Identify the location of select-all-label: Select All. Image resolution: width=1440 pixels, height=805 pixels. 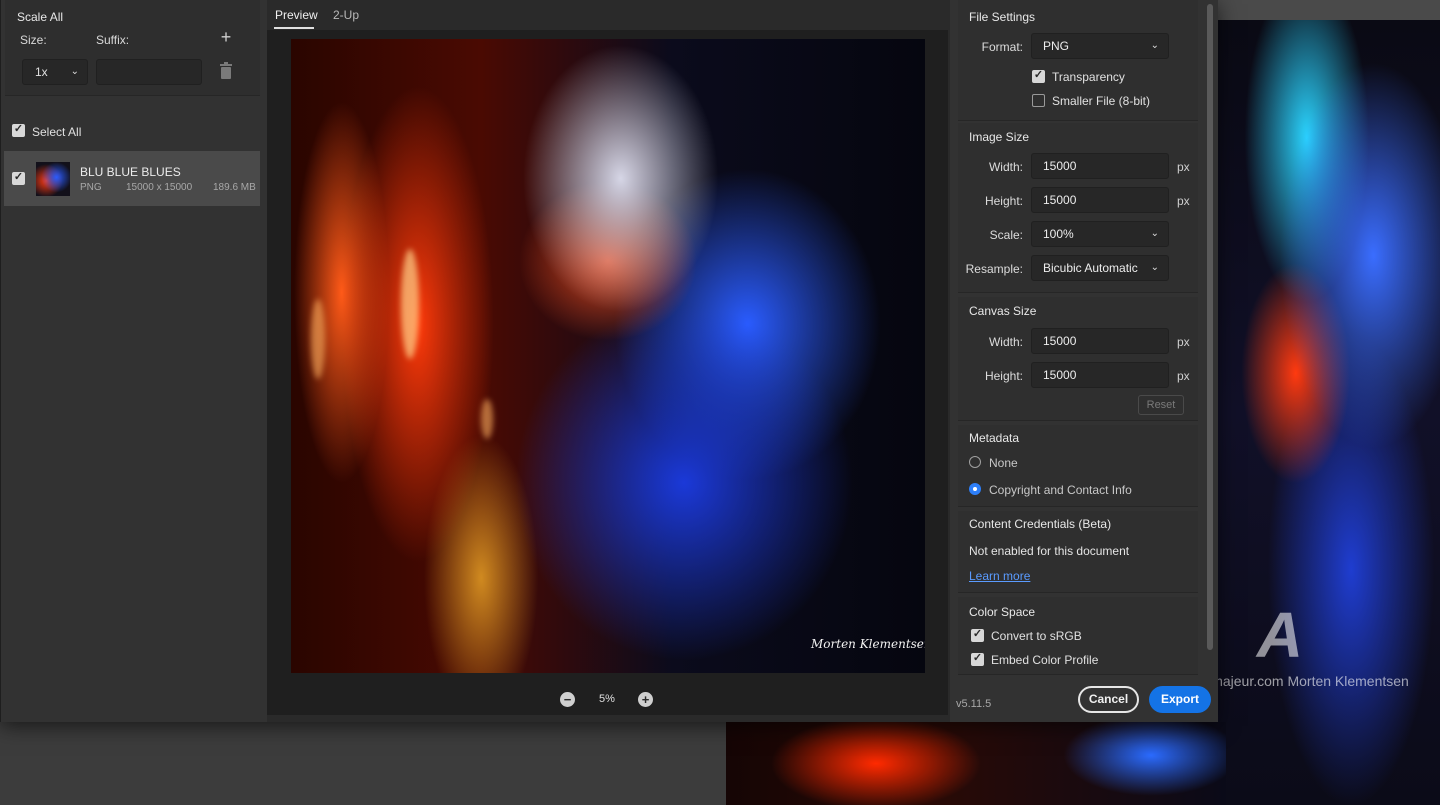
(57, 132).